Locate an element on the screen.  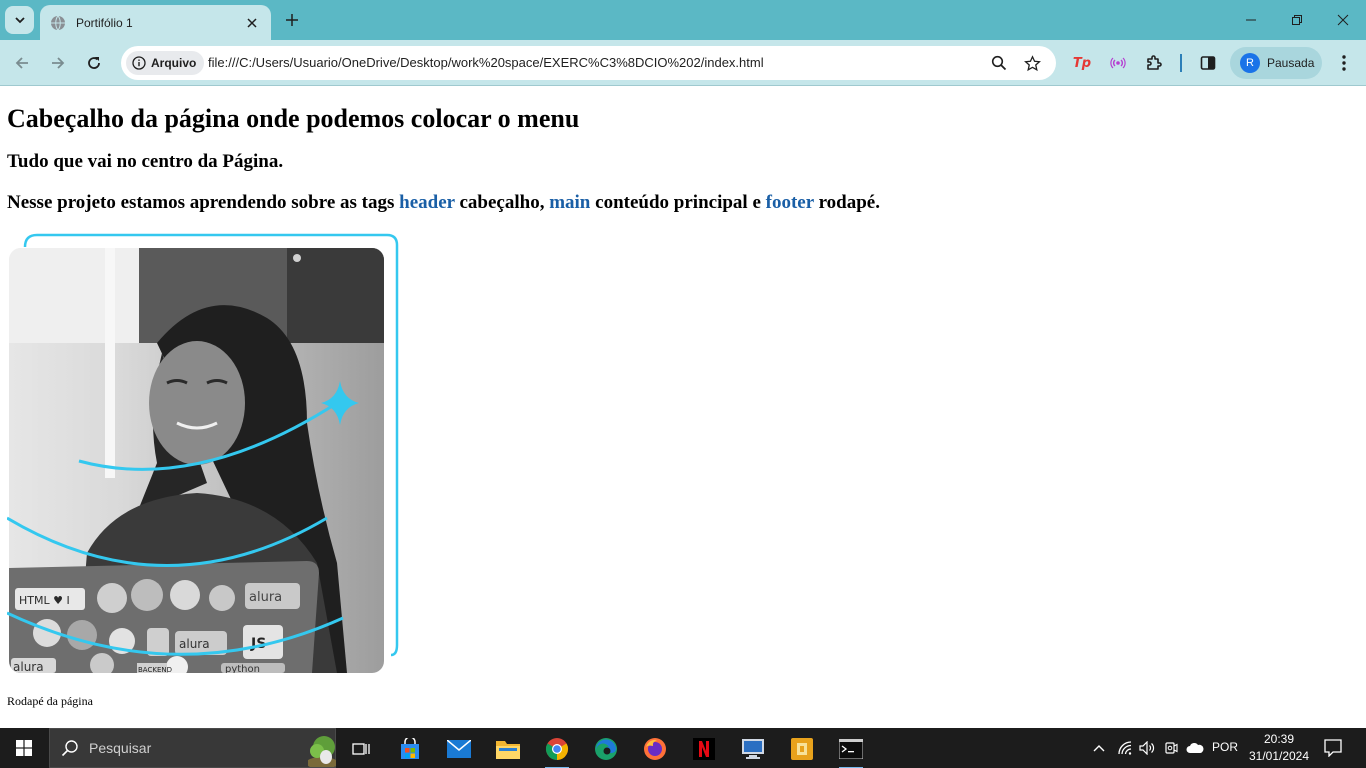
terminal-icon is located at coordinates (851, 749).